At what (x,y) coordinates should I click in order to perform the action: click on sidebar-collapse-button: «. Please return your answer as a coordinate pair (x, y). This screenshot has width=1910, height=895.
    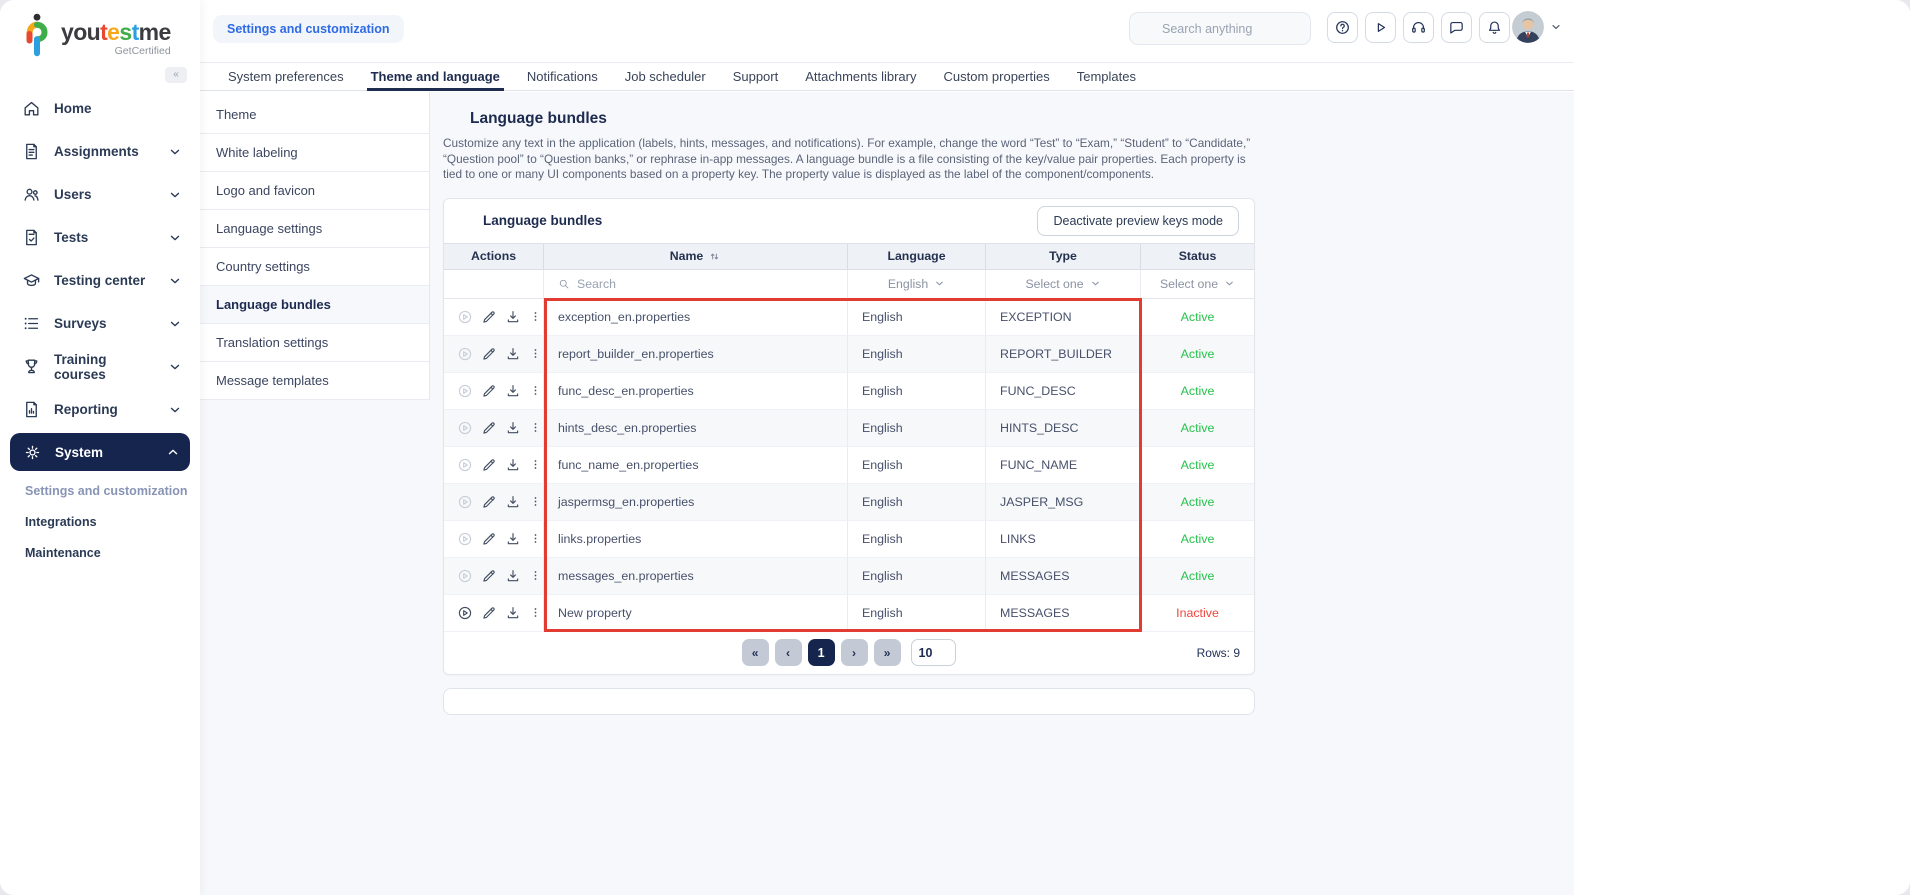
    Looking at the image, I should click on (176, 75).